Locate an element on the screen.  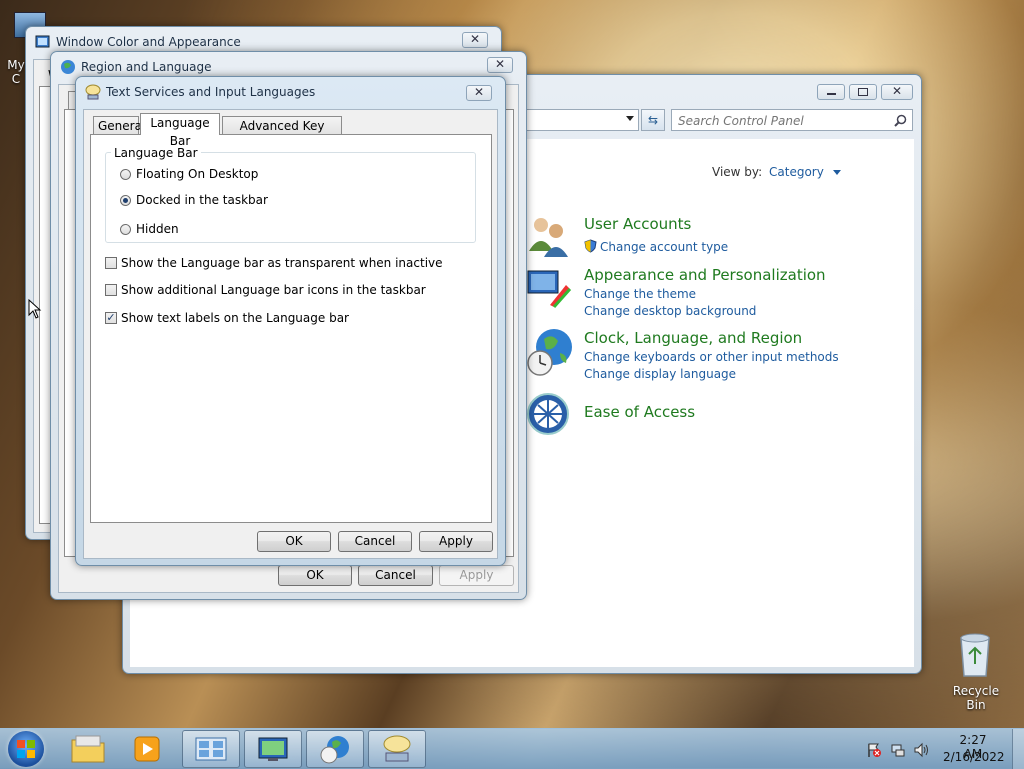
checkbox-text-labels: ✓ is located at coordinates (111, 318).